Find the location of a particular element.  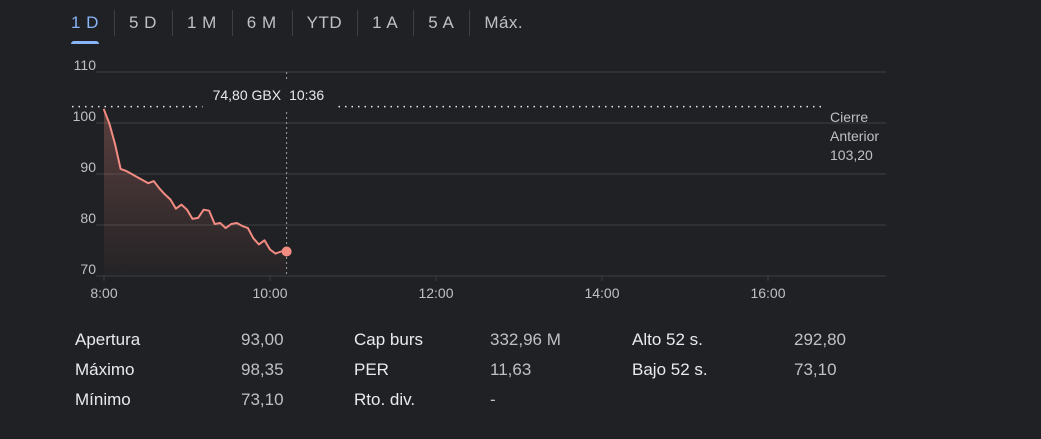

stat-label-dividend: Rto. div. is located at coordinates (385, 399).